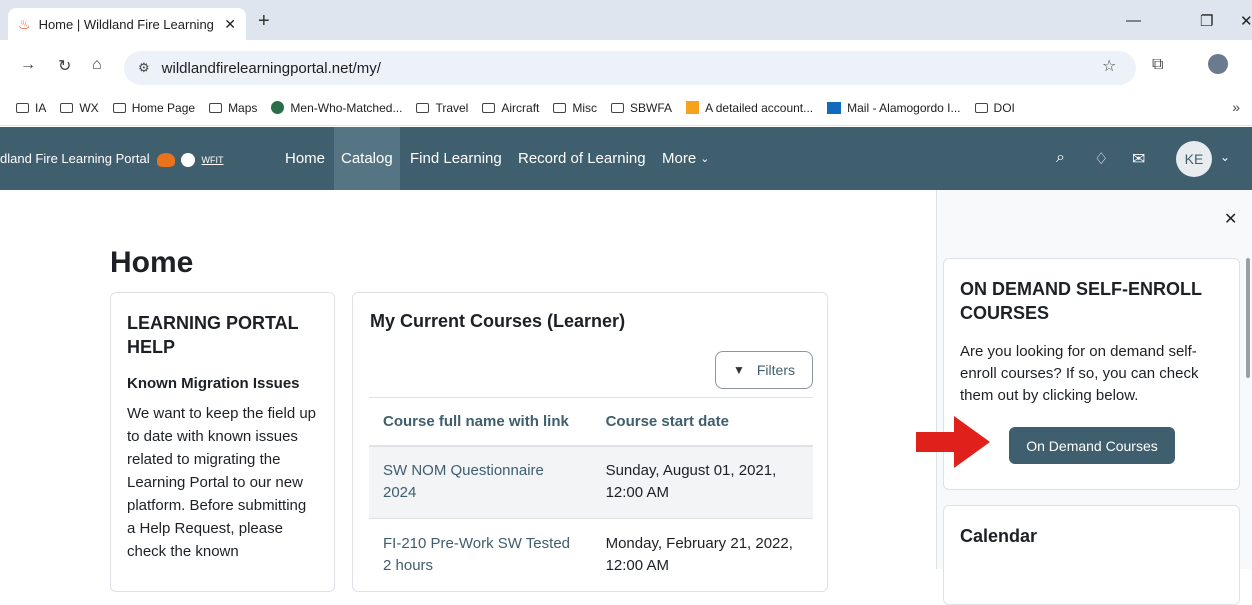 The width and height of the screenshot is (1252, 605). I want to click on bookmark-item: Home Page, so click(154, 107).